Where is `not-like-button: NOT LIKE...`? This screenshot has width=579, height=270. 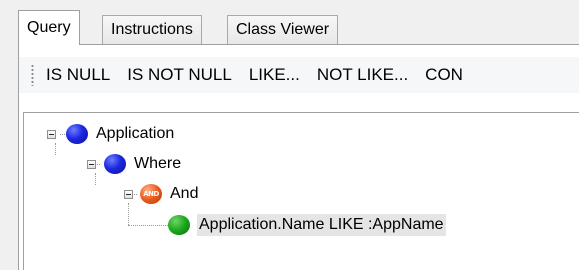 not-like-button: NOT LIKE... is located at coordinates (362, 75).